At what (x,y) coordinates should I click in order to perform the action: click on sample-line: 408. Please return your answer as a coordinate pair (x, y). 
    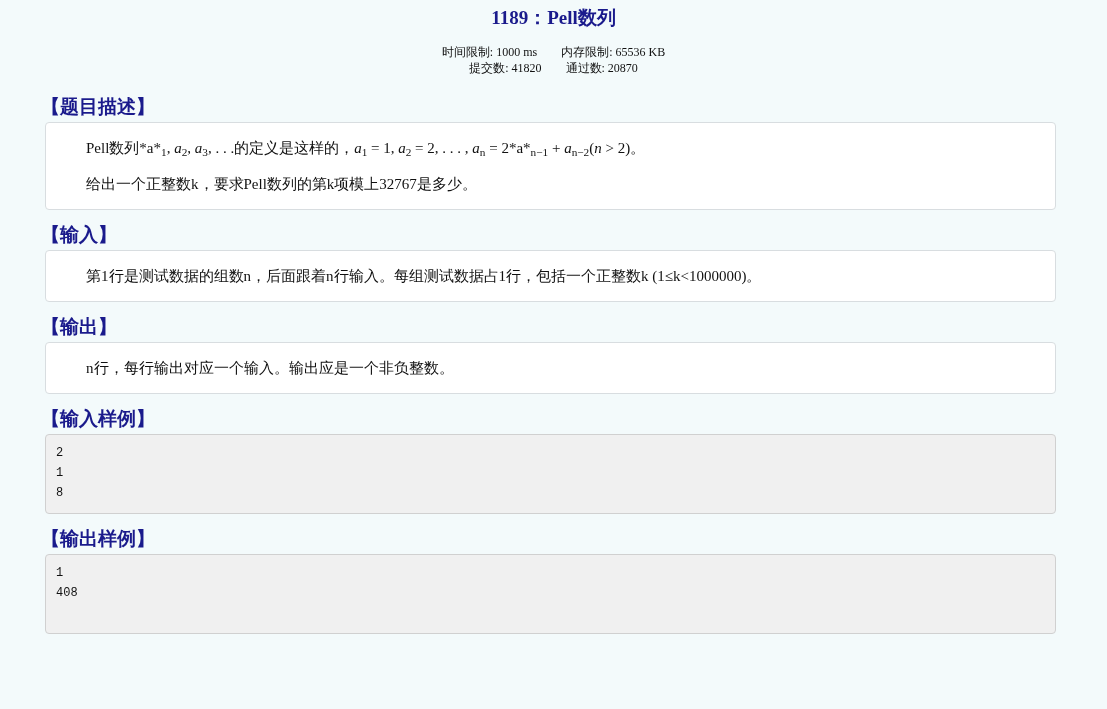
    Looking at the image, I should click on (67, 593).